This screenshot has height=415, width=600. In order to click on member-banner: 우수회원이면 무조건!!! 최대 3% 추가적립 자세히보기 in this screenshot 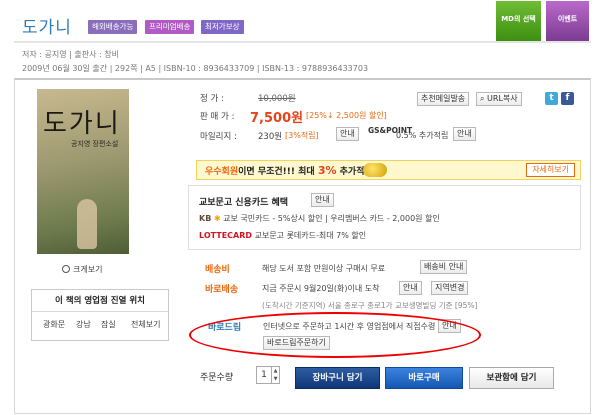, I will do `click(388, 170)`.